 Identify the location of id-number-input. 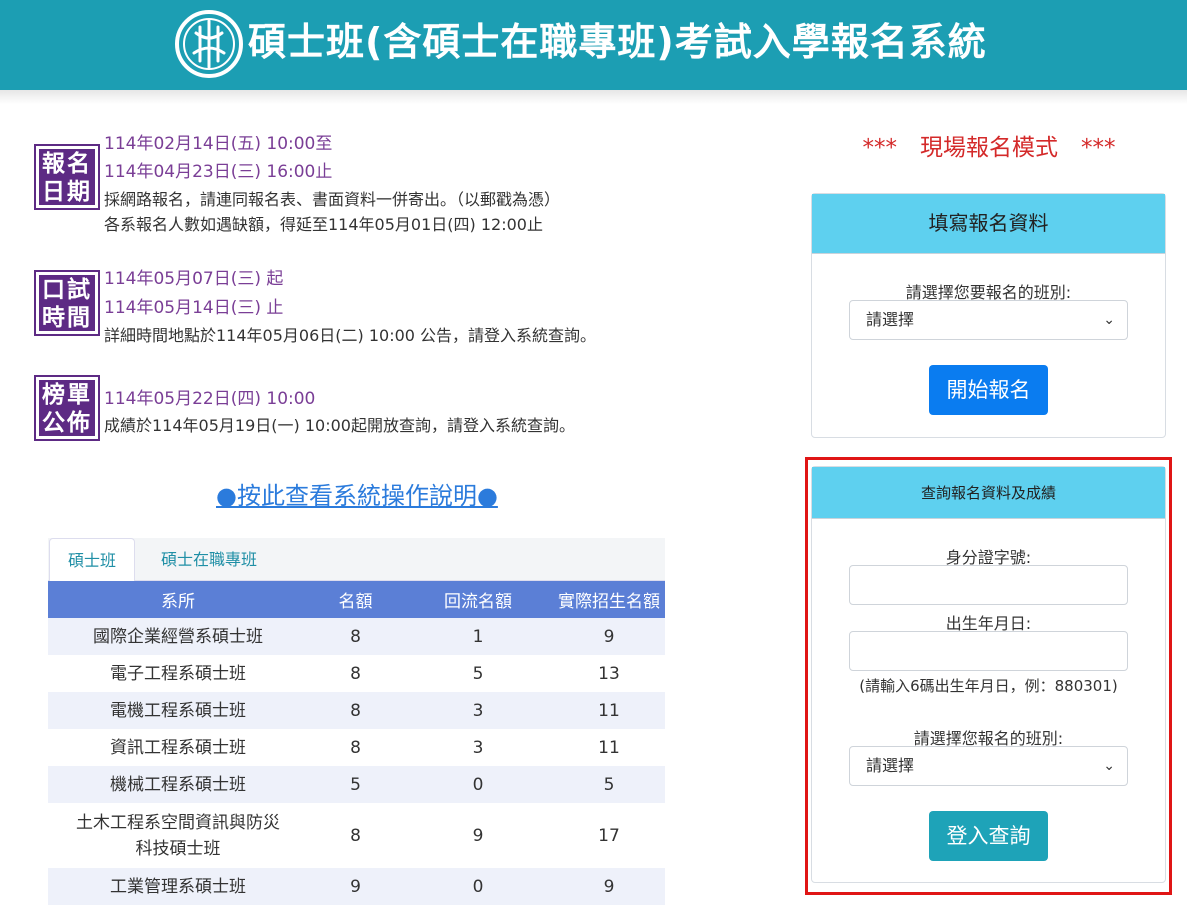
(988, 585).